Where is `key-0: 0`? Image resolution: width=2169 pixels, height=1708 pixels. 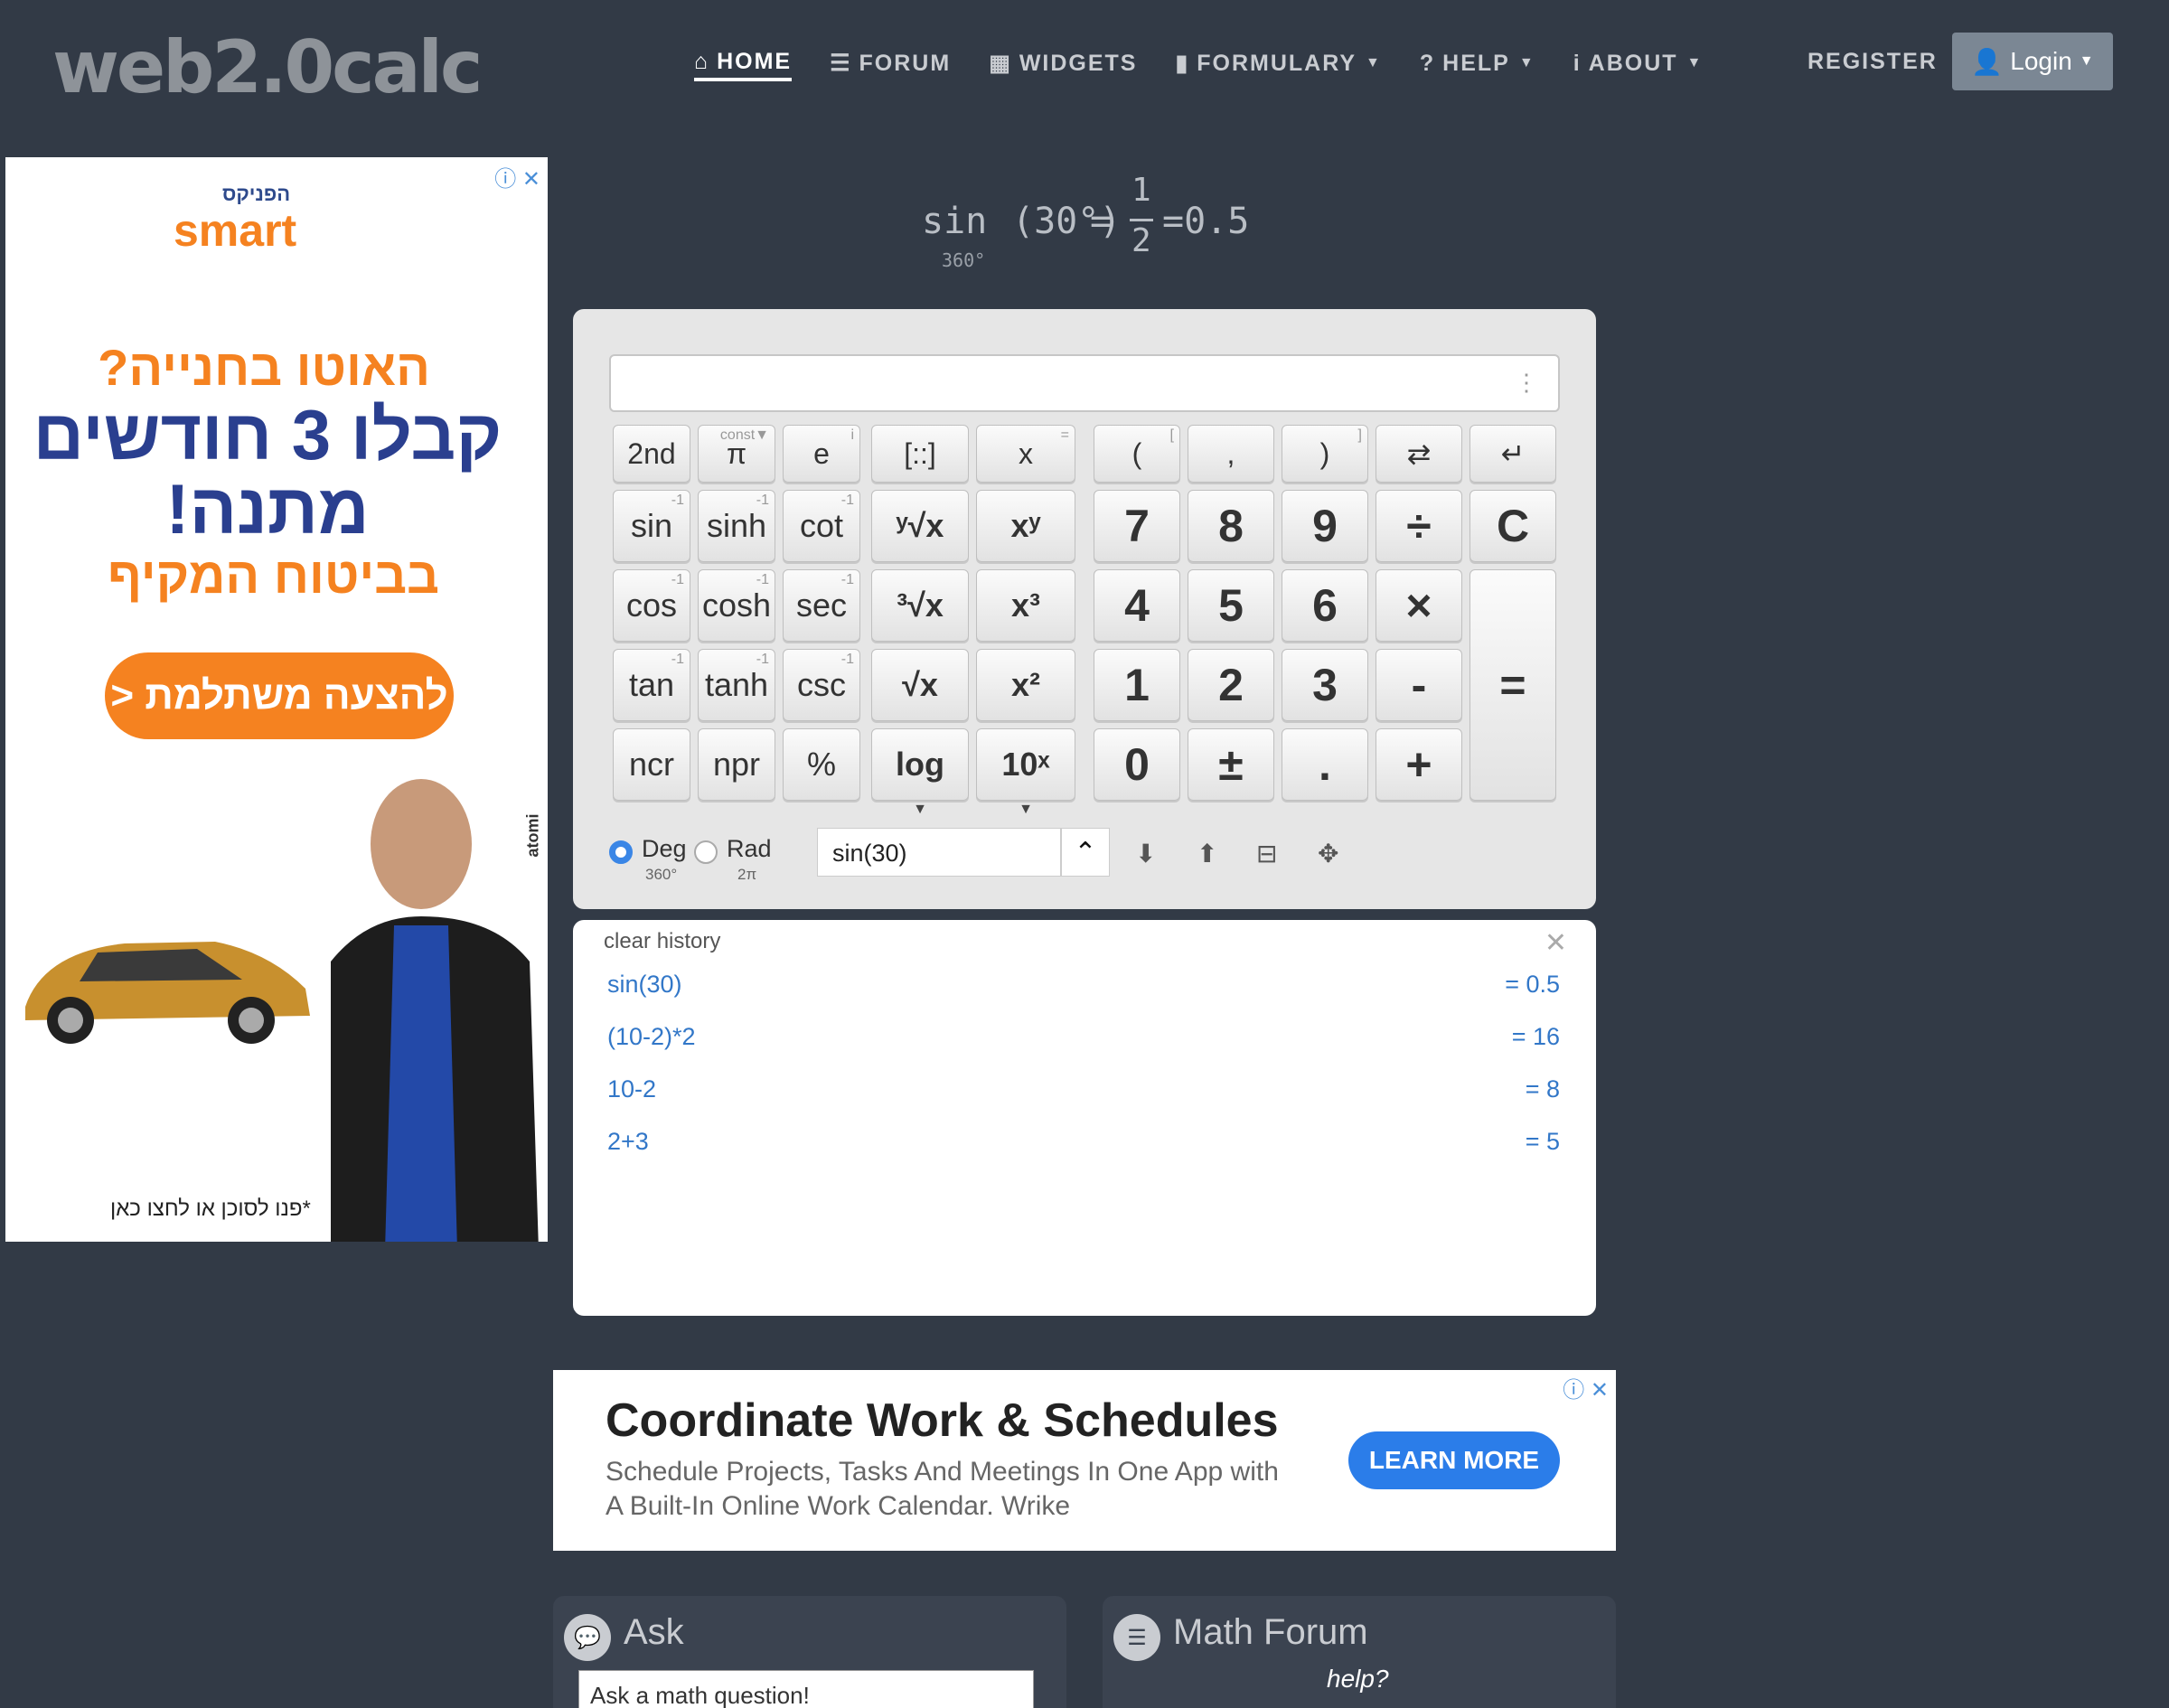
key-0: 0 is located at coordinates (1137, 764).